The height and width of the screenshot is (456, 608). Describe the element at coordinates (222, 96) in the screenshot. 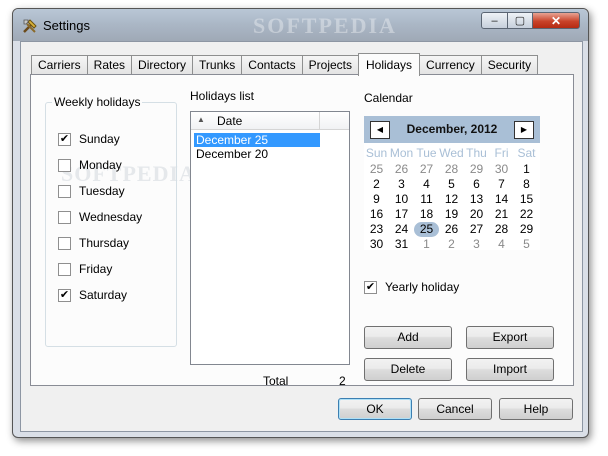

I see `holidays-list-label: Holidays list` at that location.